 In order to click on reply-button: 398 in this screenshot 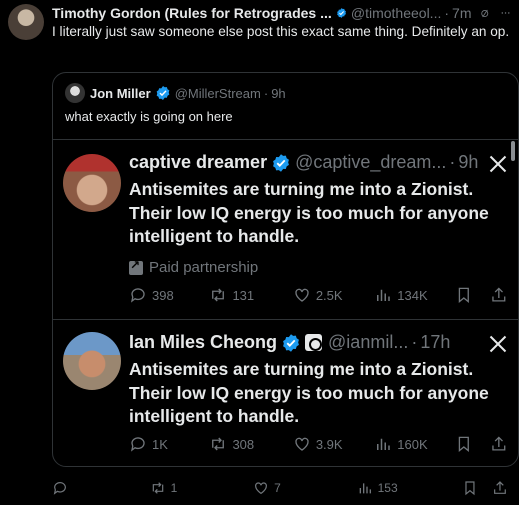, I will do `click(169, 295)`.